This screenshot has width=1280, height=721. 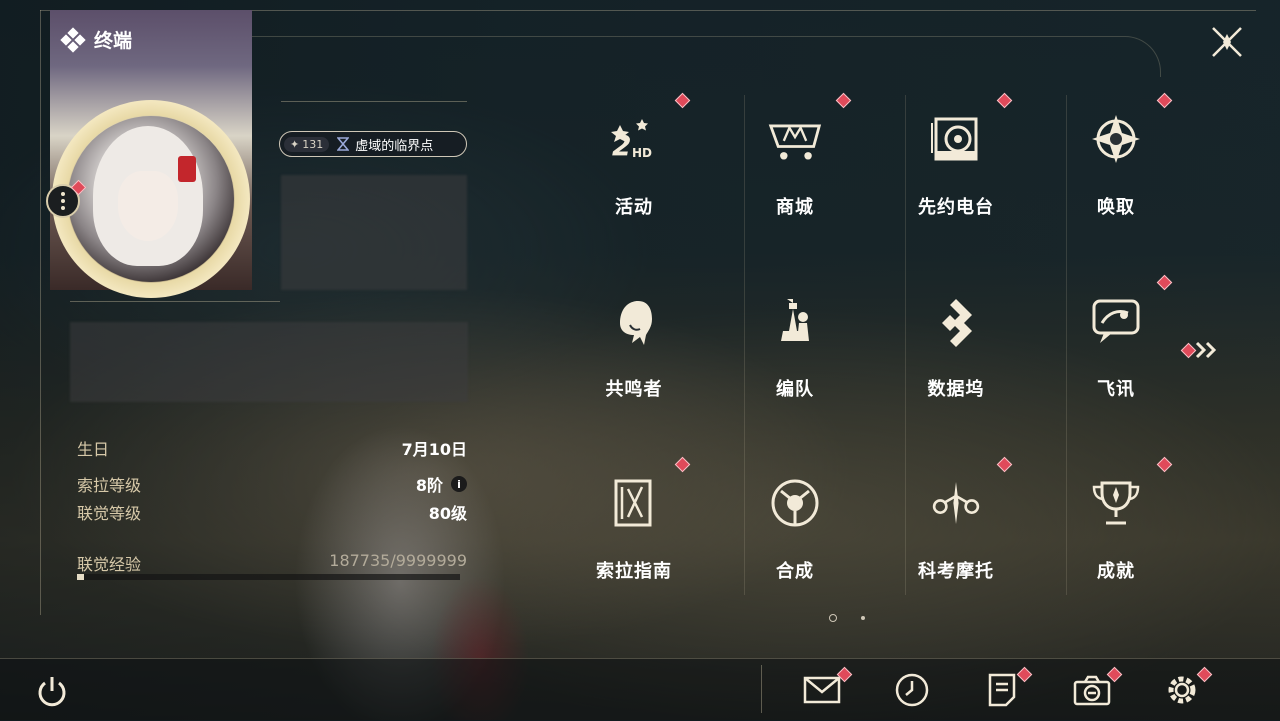 What do you see at coordinates (634, 571) in the screenshot?
I see `tile-label: 索拉指南` at bounding box center [634, 571].